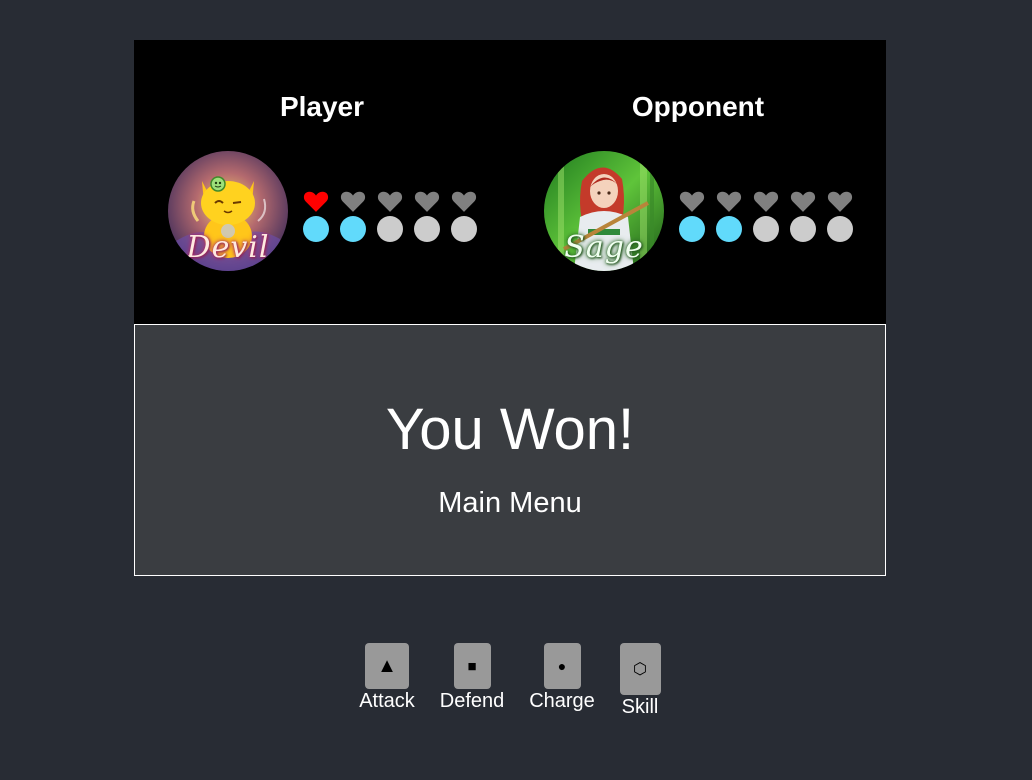 The width and height of the screenshot is (1032, 780). What do you see at coordinates (640, 707) in the screenshot?
I see `skill-label: Skill` at bounding box center [640, 707].